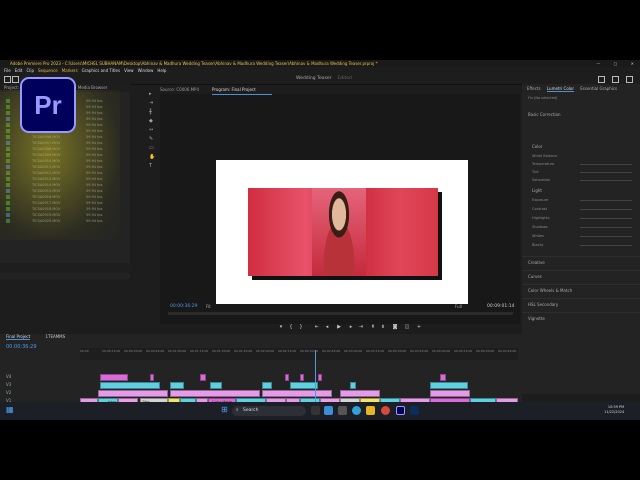 The image size is (640, 480). I want to click on menu-item-clip: Clip, so click(30, 70).